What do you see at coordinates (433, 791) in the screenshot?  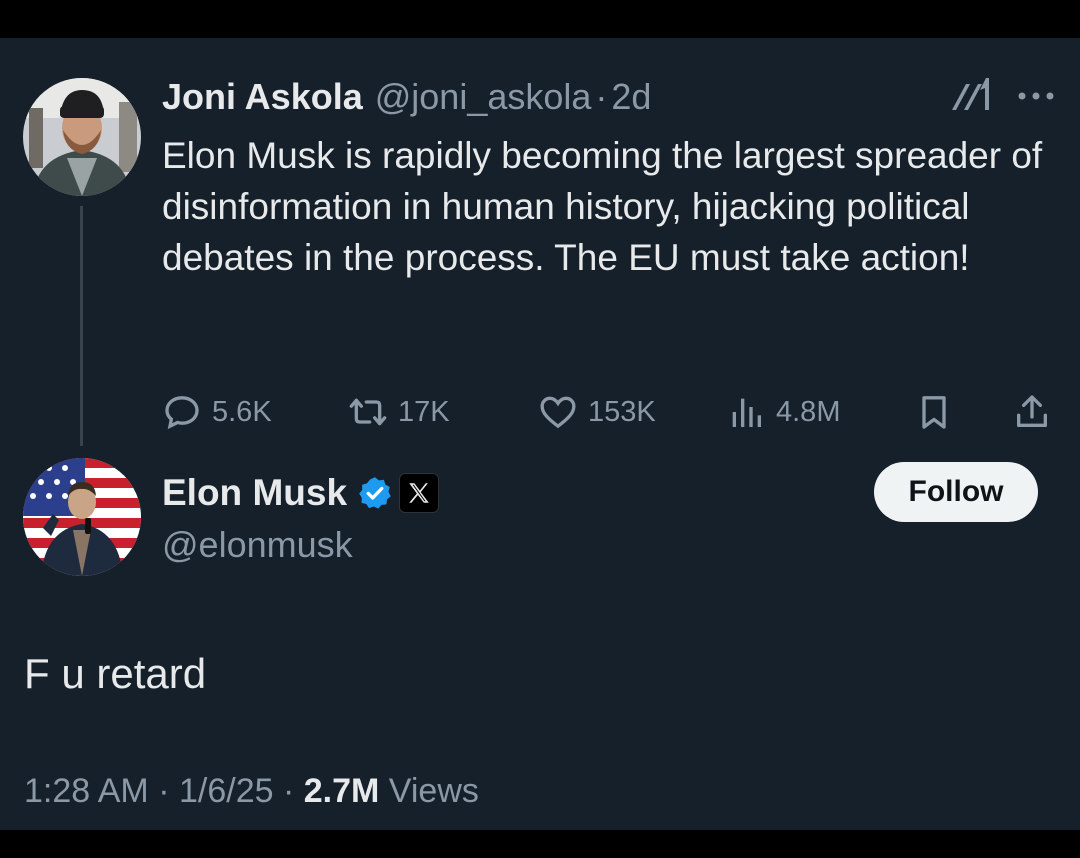 I see `tweet-views-label: Views` at bounding box center [433, 791].